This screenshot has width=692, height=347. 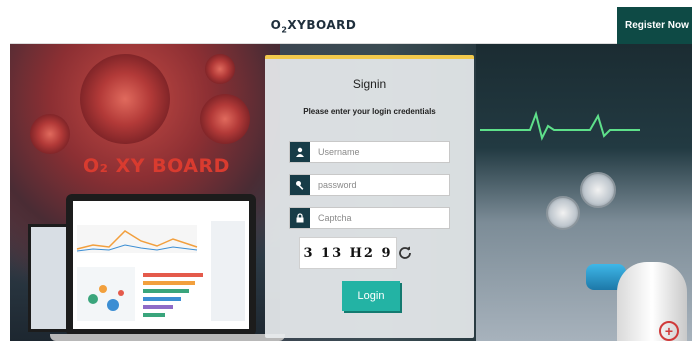 What do you see at coordinates (348, 253) in the screenshot?
I see `captcha-image: 3 13 H2 9` at bounding box center [348, 253].